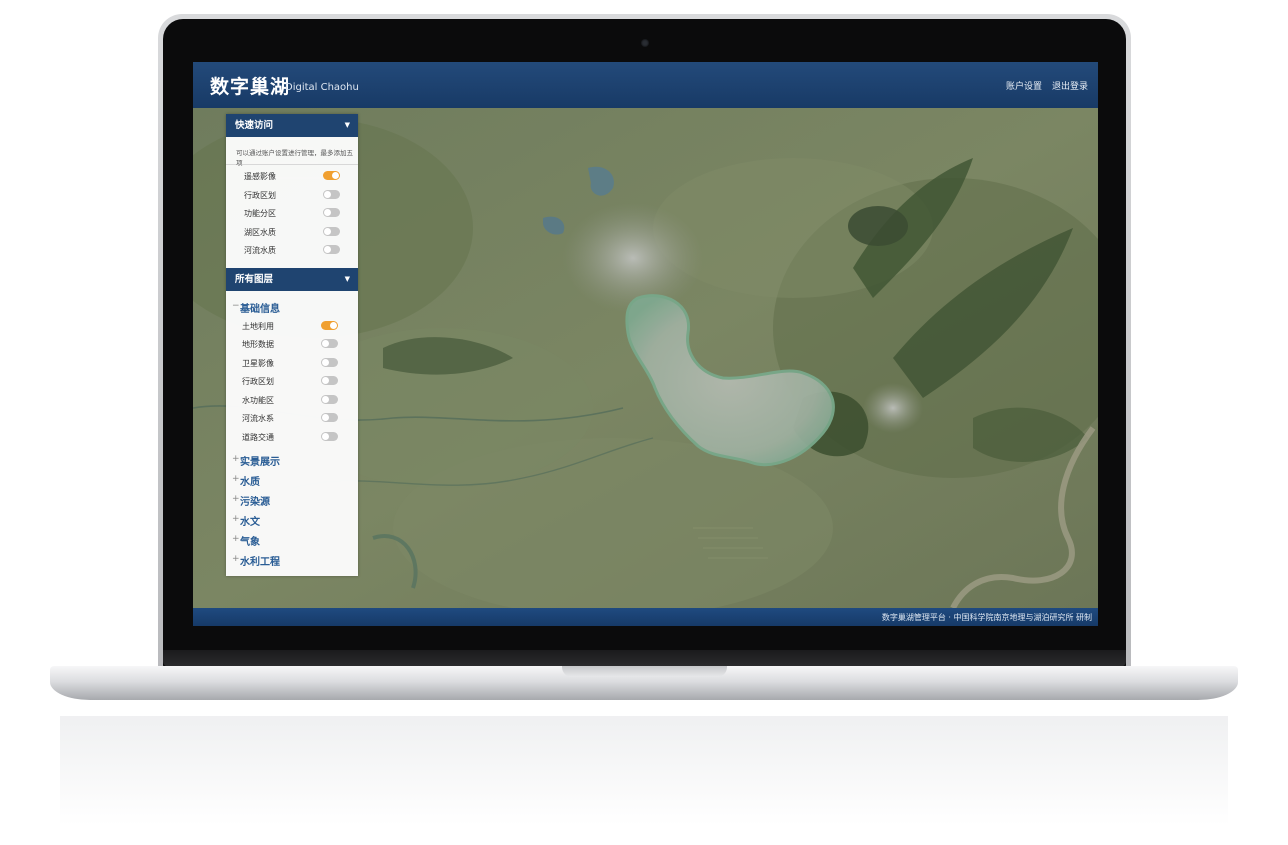 The image size is (1288, 845). Describe the element at coordinates (644, 771) in the screenshot. I see `desk-reflection` at that location.